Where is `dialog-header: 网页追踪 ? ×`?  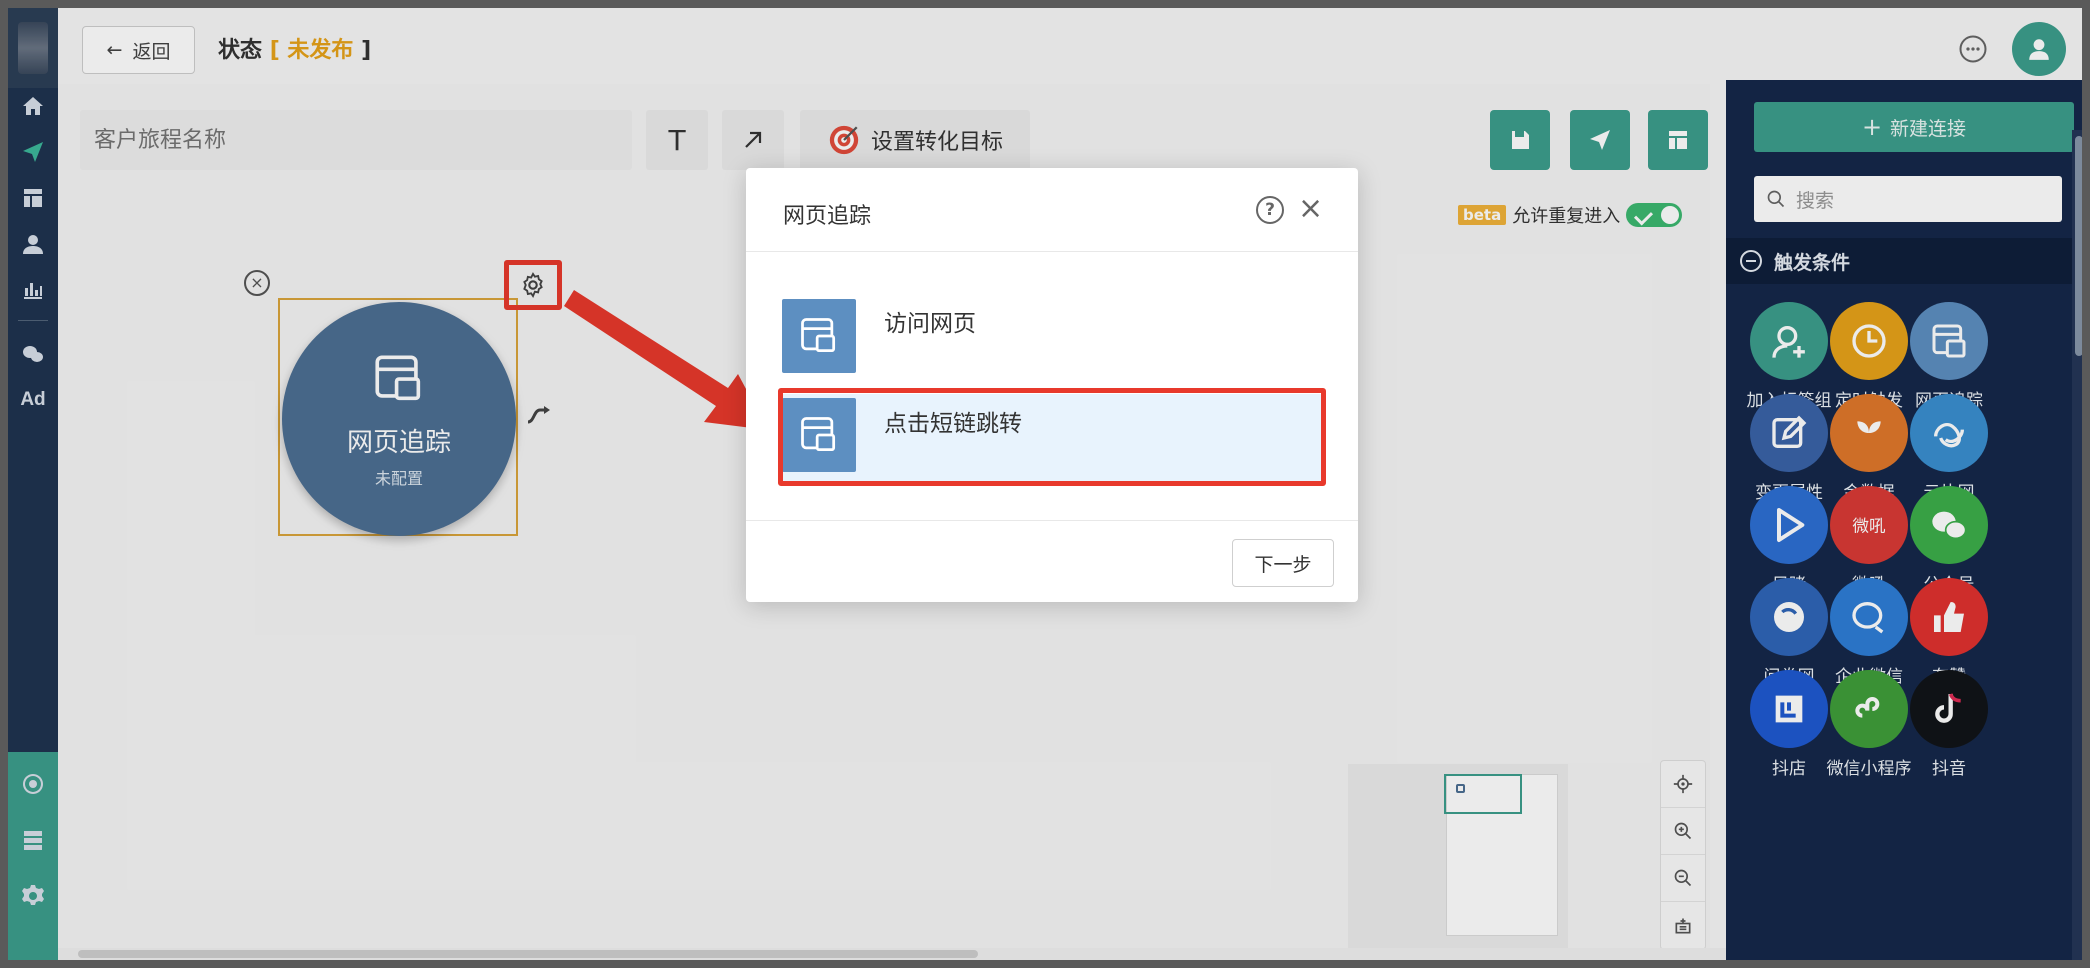 dialog-header: 网页追踪 ? × is located at coordinates (1052, 210).